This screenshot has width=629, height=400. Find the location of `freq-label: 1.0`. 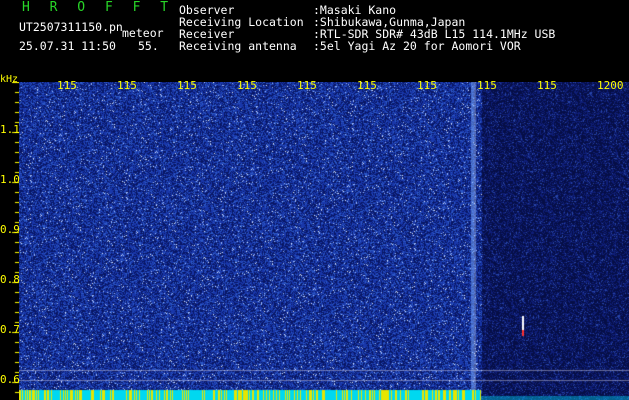

freq-label: 1.0 is located at coordinates (10, 179).